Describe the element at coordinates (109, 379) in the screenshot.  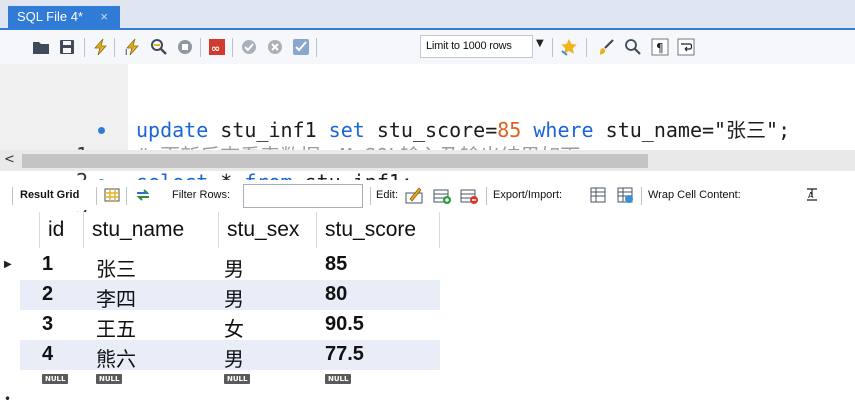
I see `null-badge-stu-name: NULL` at that location.